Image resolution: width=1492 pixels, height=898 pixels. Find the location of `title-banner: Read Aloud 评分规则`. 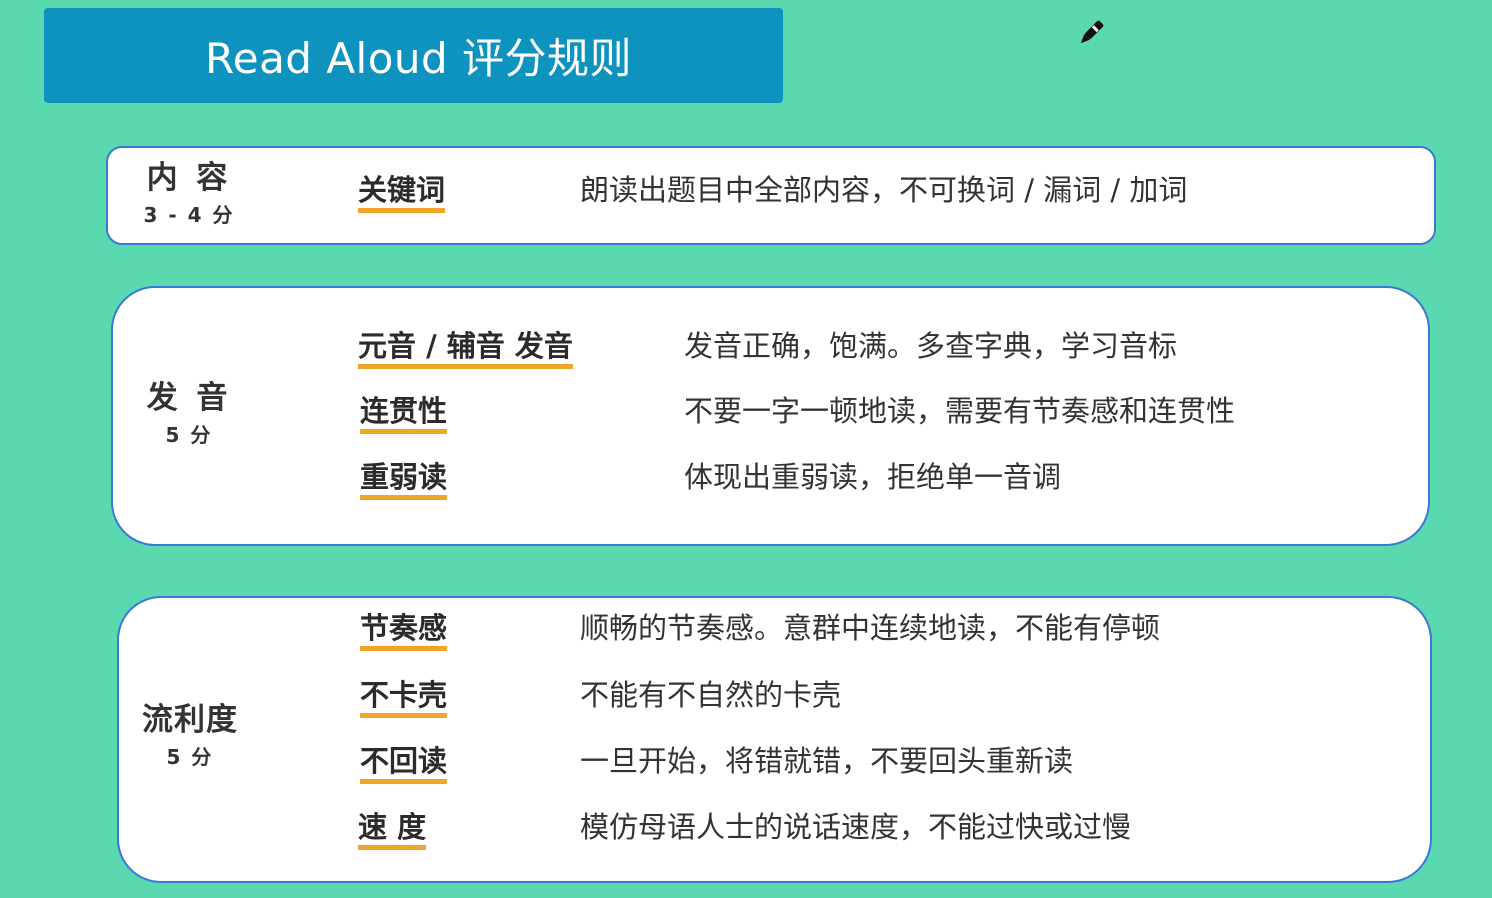

title-banner: Read Aloud 评分规则 is located at coordinates (413, 55).